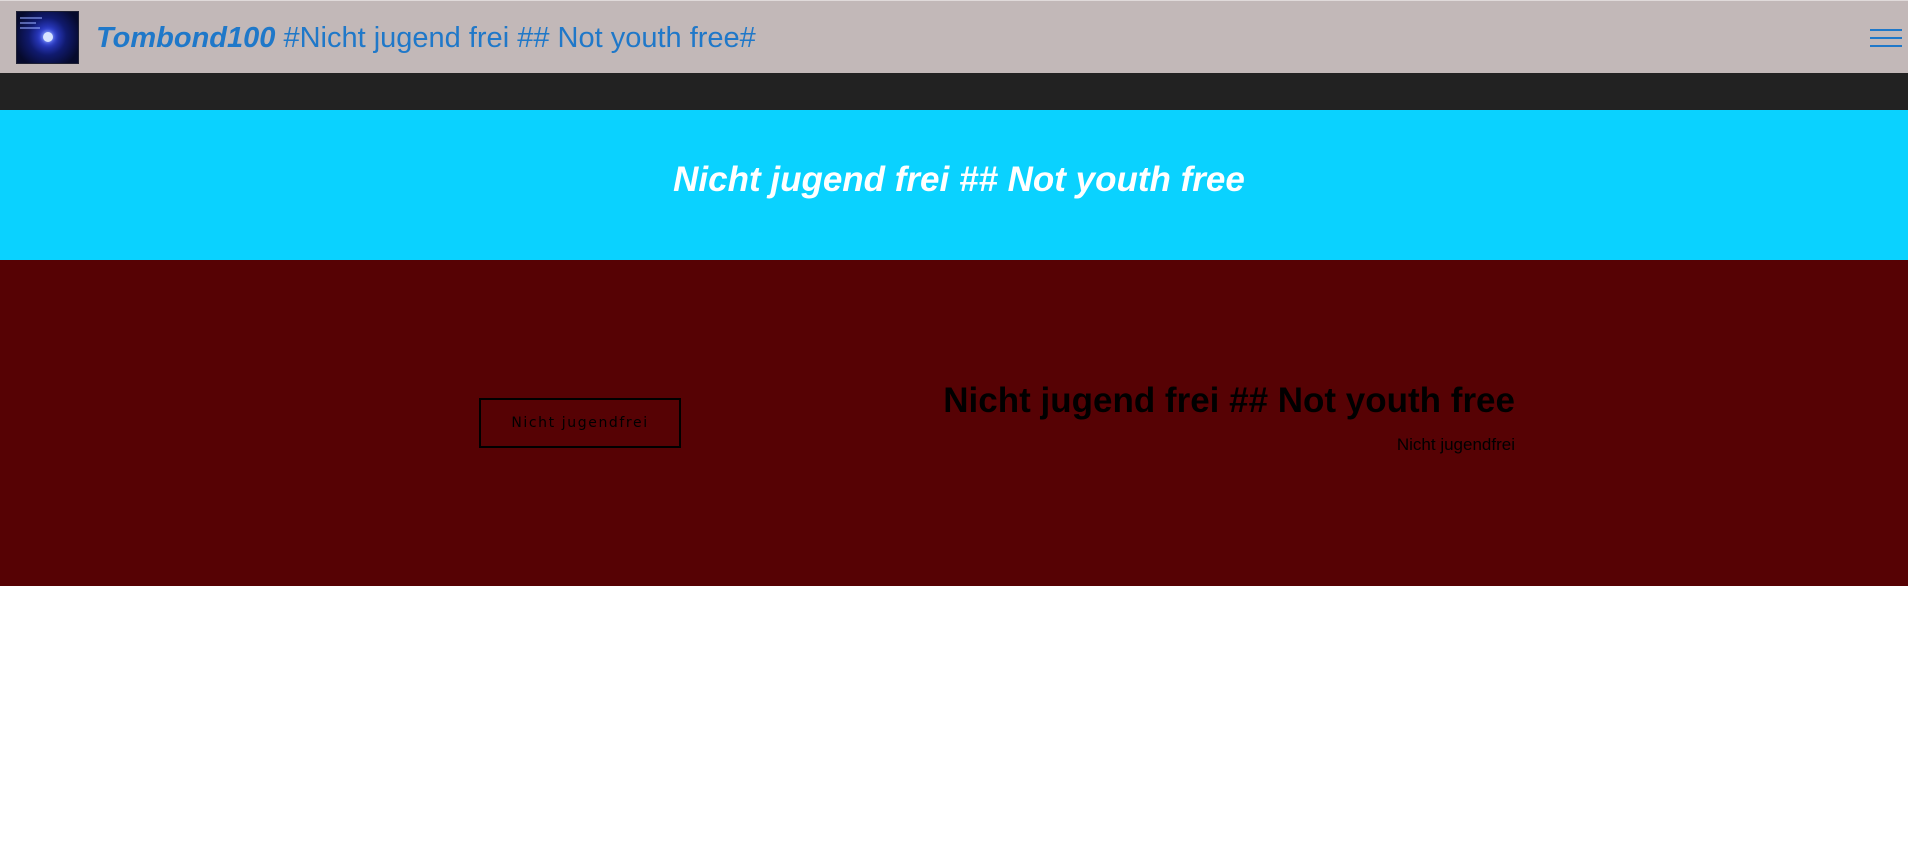  I want to click on dark-divider-strip, so click(954, 91).